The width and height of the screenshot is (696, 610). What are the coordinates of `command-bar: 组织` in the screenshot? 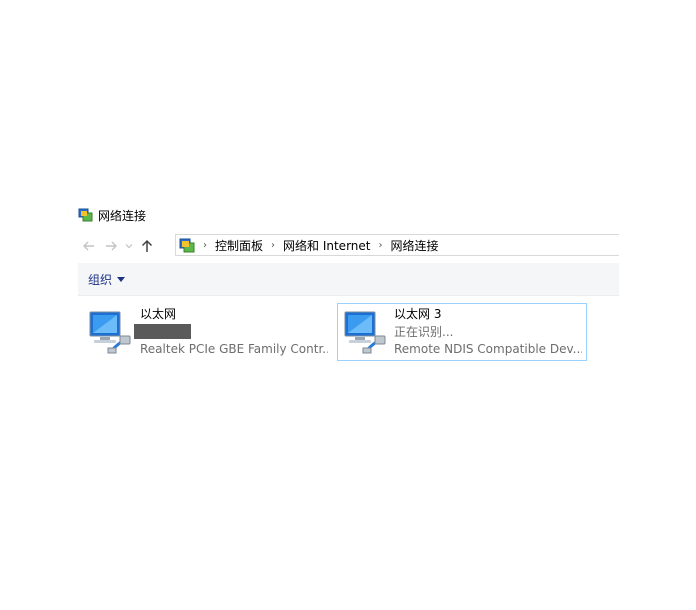 It's located at (348, 279).